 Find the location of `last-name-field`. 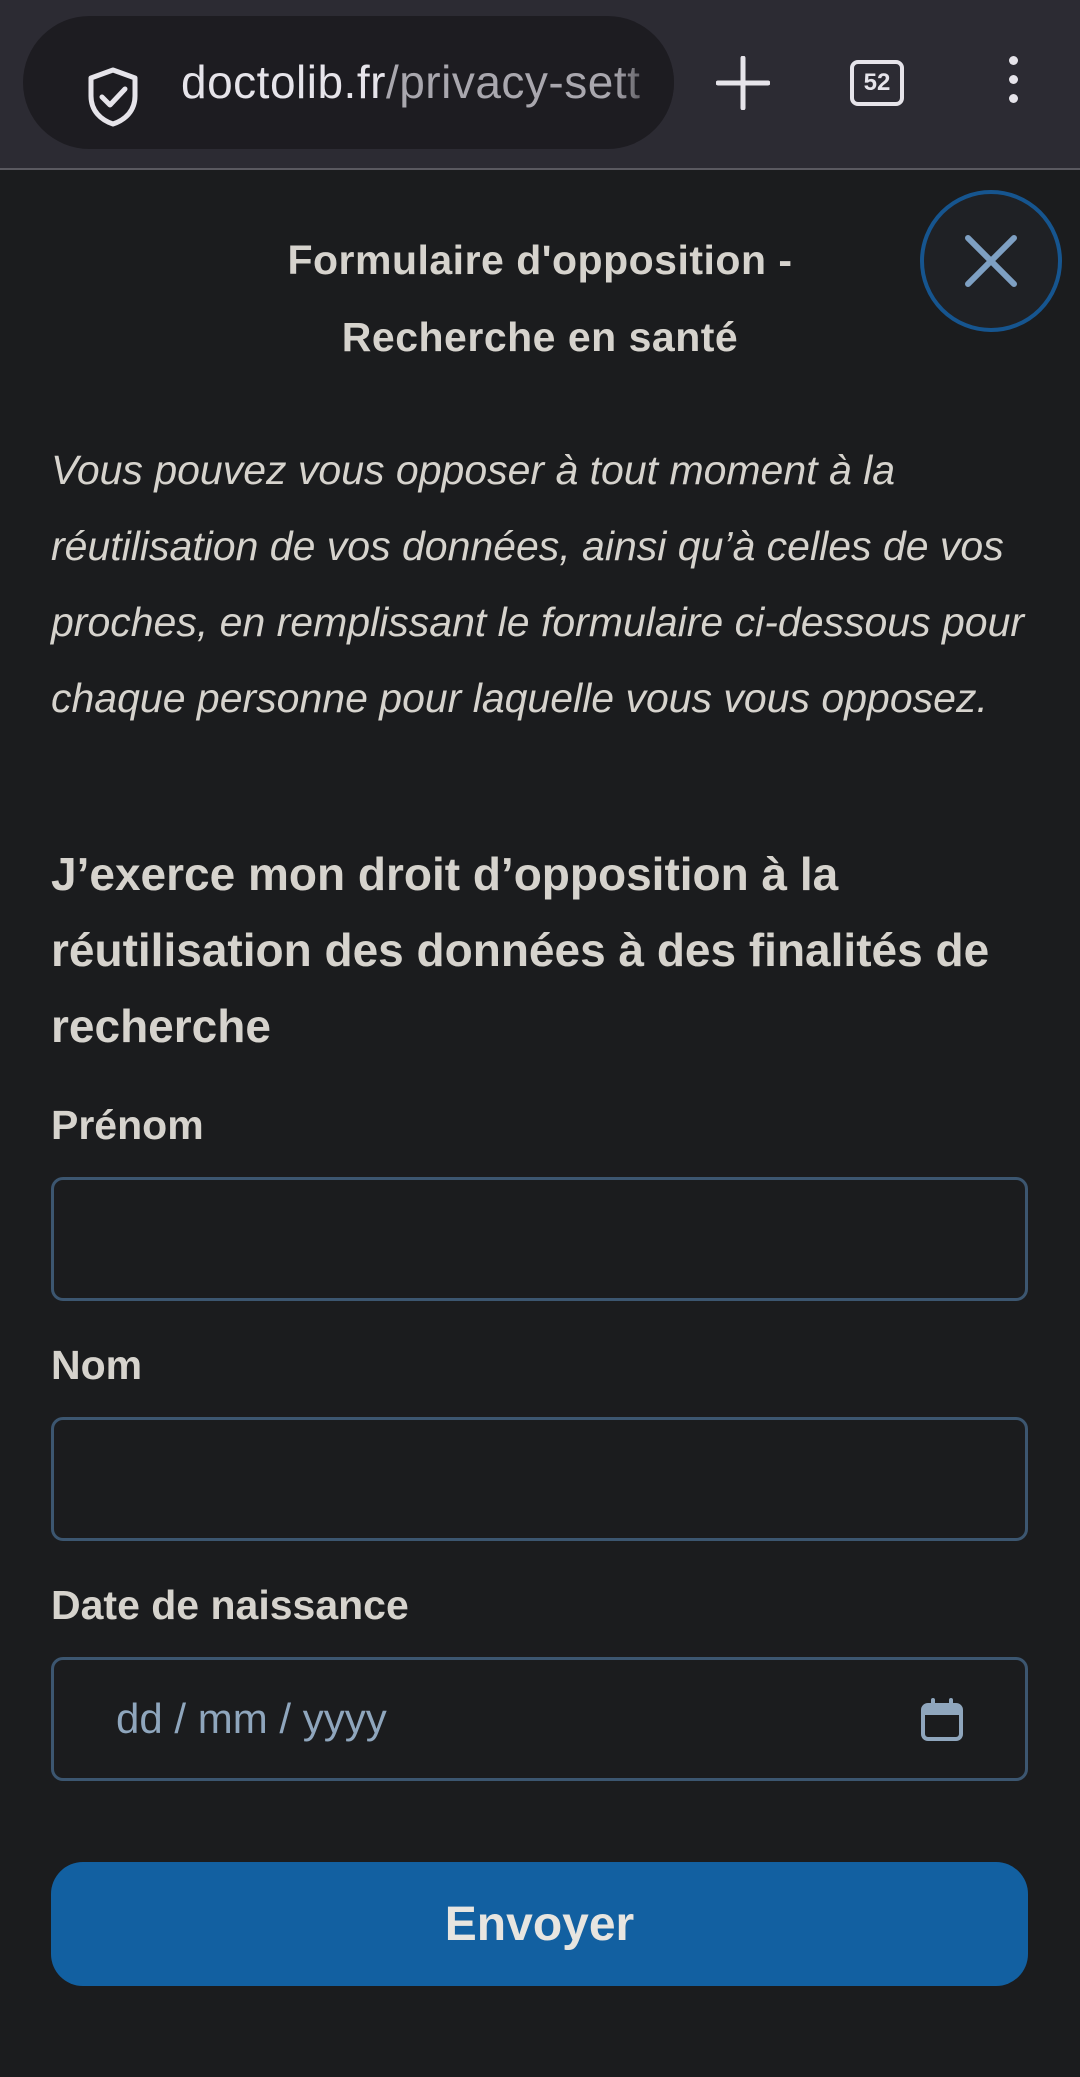

last-name-field is located at coordinates (539, 1479).